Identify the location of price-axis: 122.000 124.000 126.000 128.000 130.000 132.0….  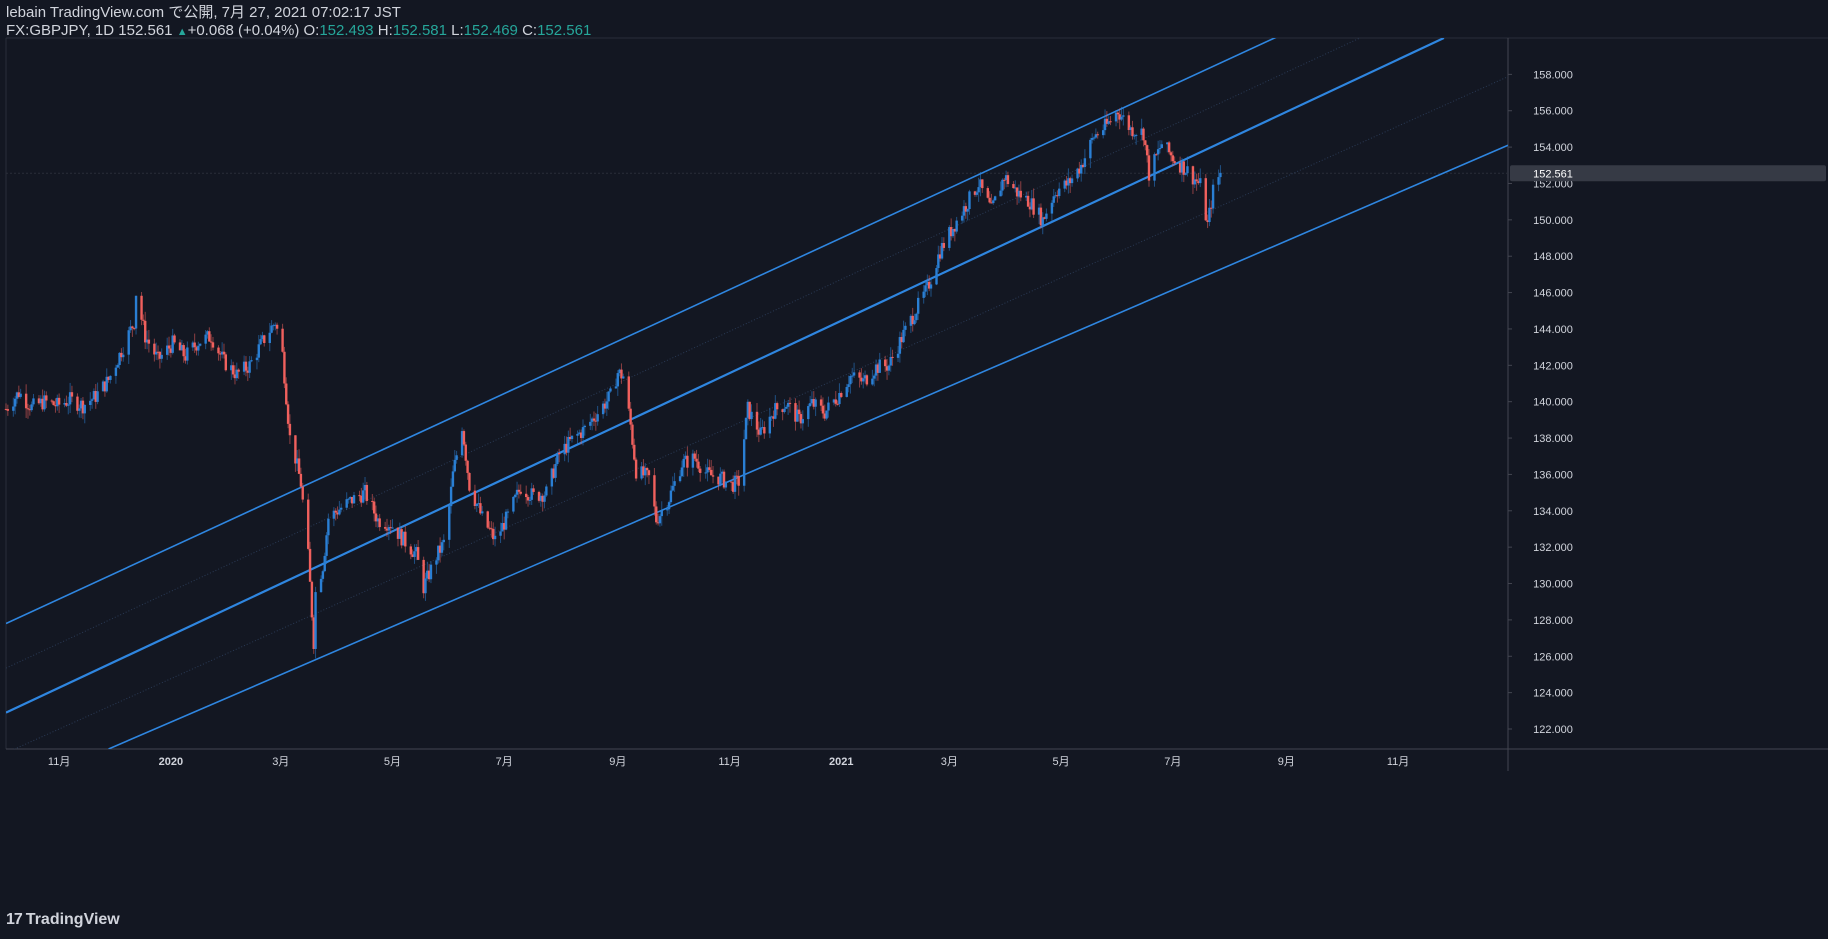
(1667, 402).